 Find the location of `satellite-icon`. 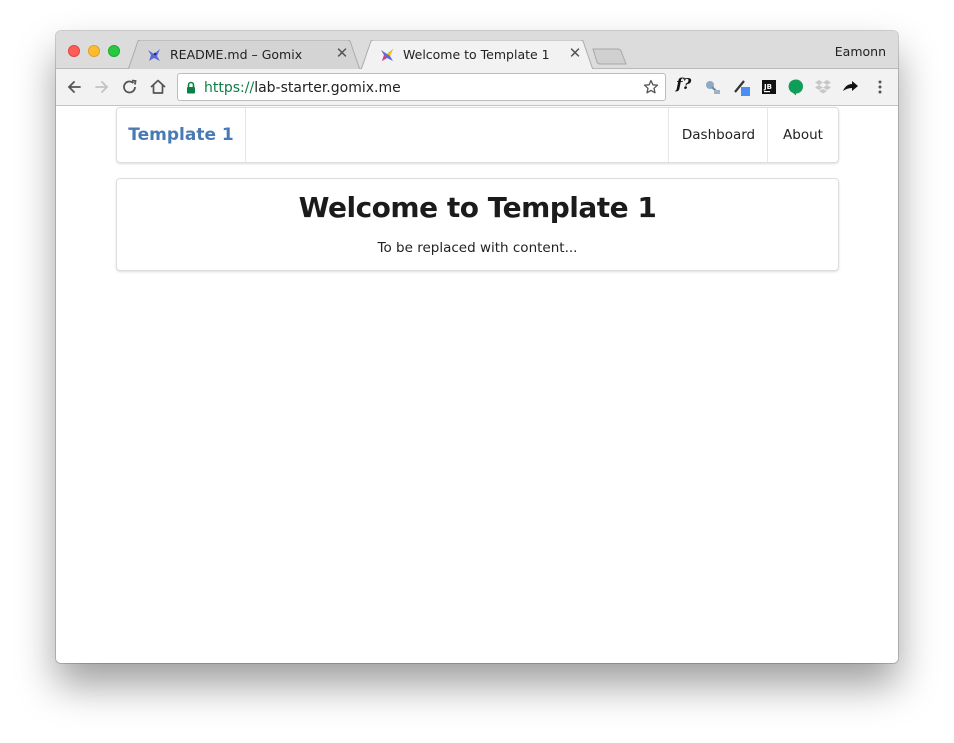

satellite-icon is located at coordinates (712, 87).